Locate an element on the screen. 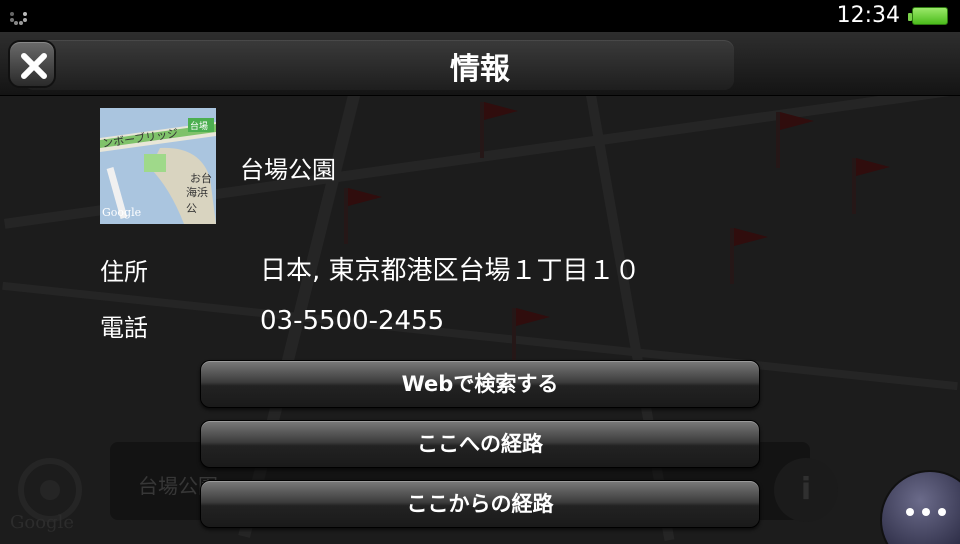 This screenshot has height=544, width=960. status-bar: 12:34 is located at coordinates (480, 16).